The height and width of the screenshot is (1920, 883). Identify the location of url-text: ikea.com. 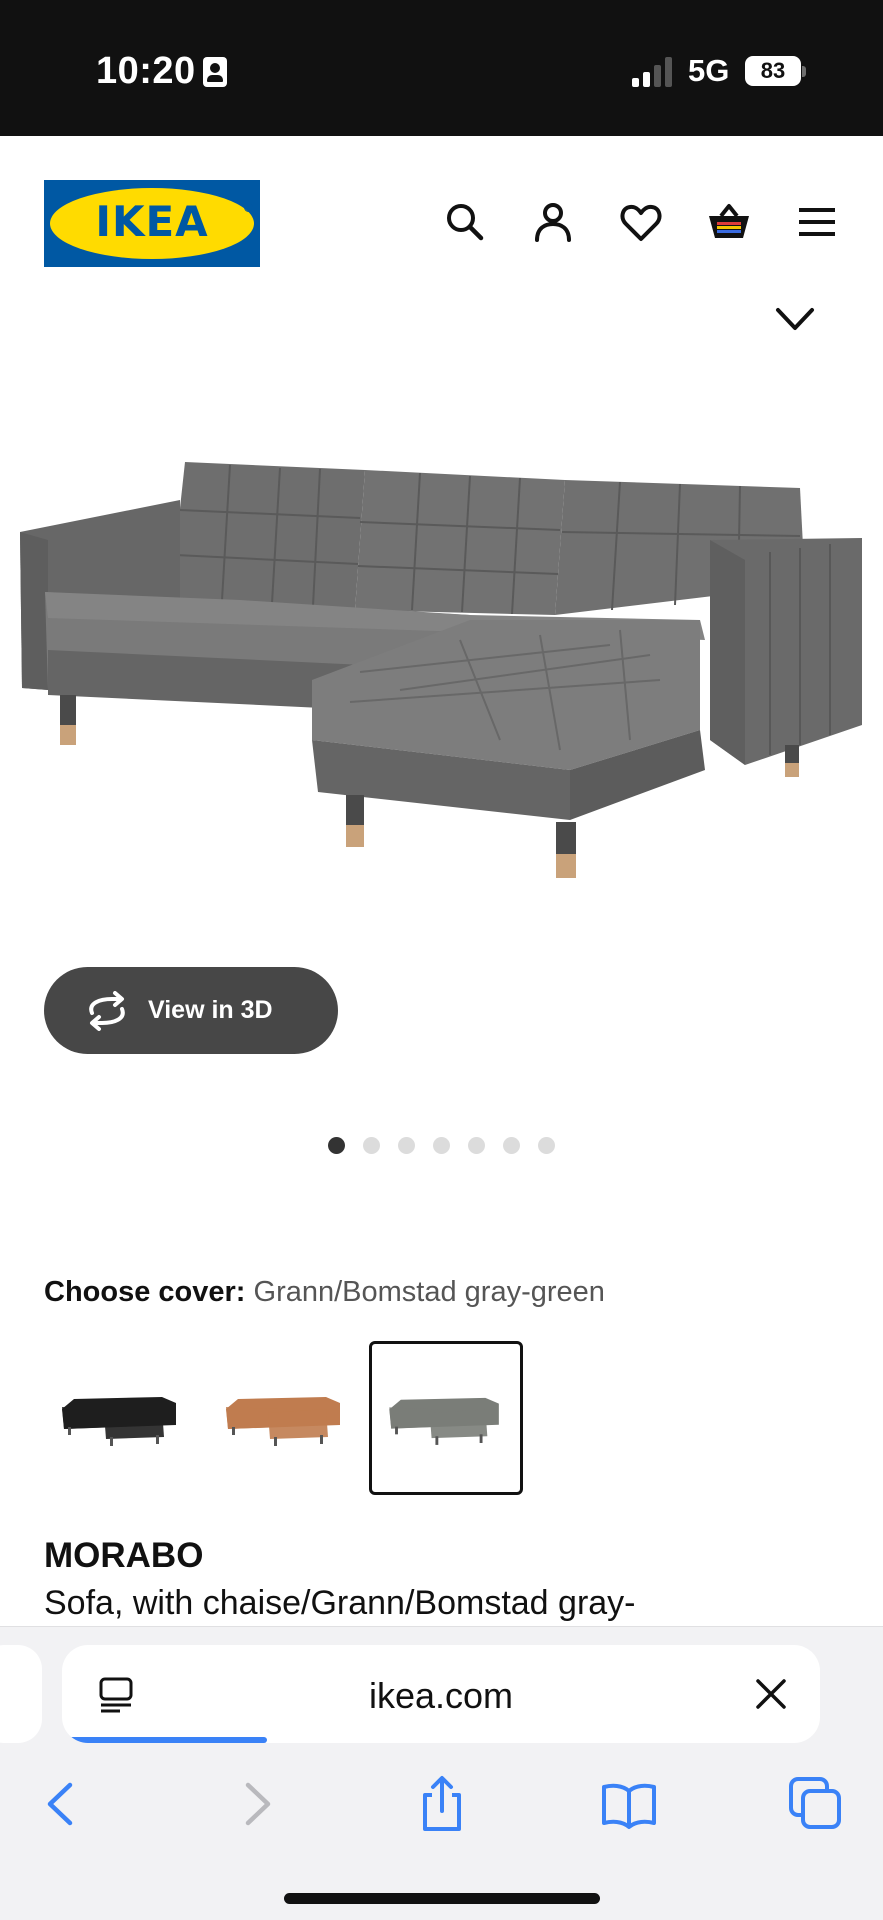
(441, 1696).